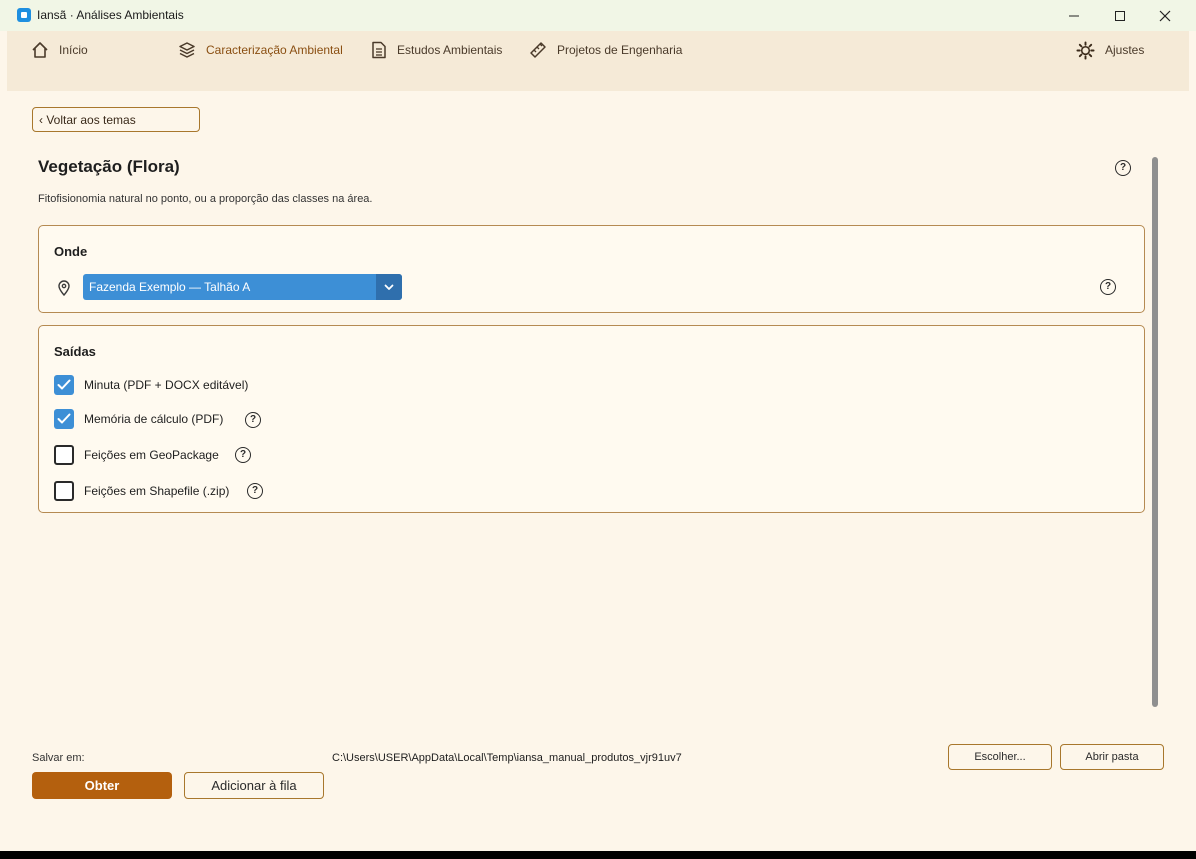 The image size is (1196, 859). What do you see at coordinates (1155, 432) in the screenshot?
I see `scrollbar` at bounding box center [1155, 432].